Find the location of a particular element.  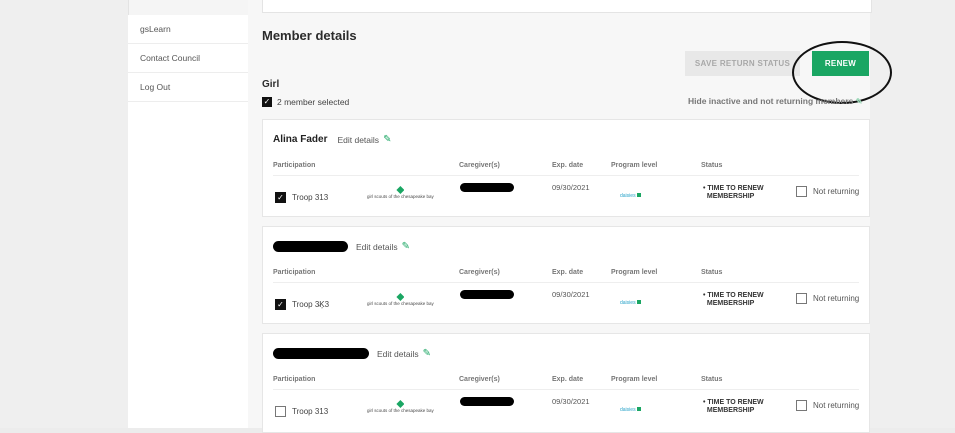

sidebar-item-label: gsLearn is located at coordinates (155, 29).